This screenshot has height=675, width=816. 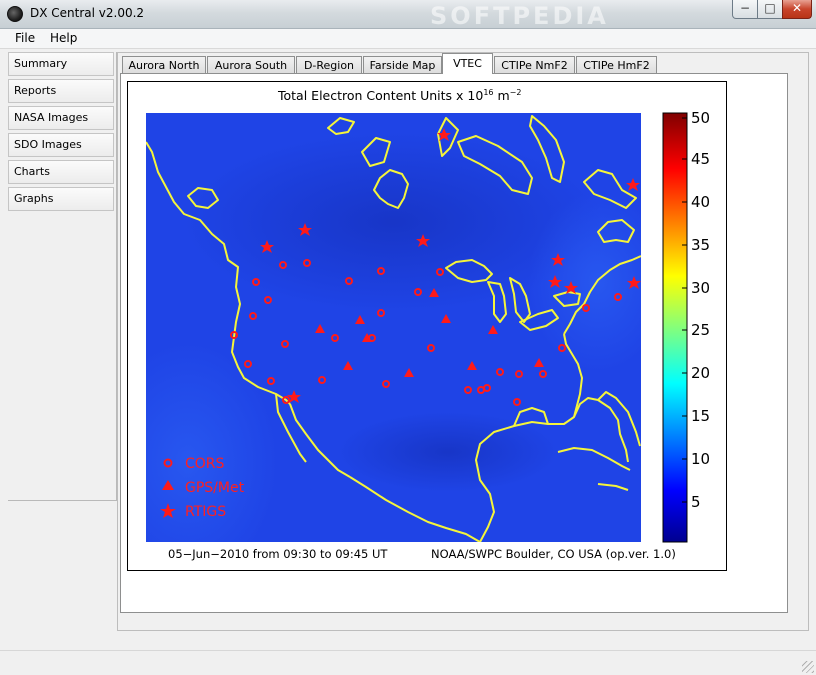 What do you see at coordinates (700, 118) in the screenshot?
I see `colorbar-tick: 50` at bounding box center [700, 118].